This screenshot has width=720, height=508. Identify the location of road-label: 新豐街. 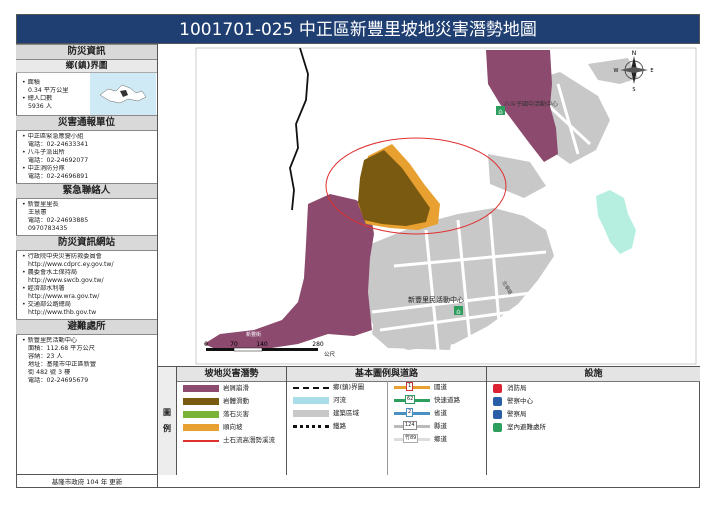
(253, 334).